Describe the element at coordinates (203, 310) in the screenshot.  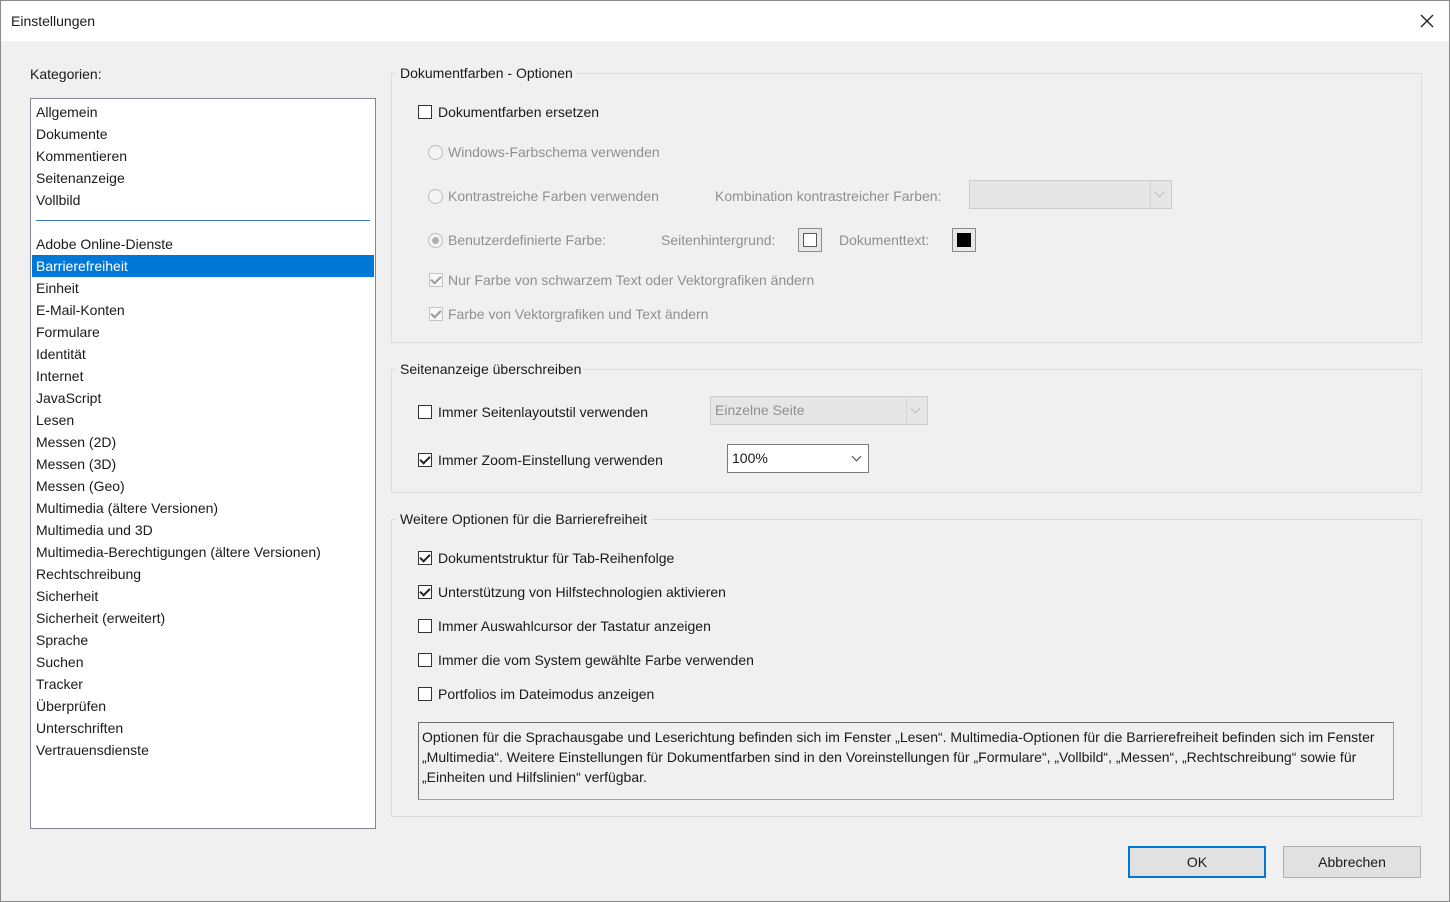
I see `category-item: E-Mail-Konten` at that location.